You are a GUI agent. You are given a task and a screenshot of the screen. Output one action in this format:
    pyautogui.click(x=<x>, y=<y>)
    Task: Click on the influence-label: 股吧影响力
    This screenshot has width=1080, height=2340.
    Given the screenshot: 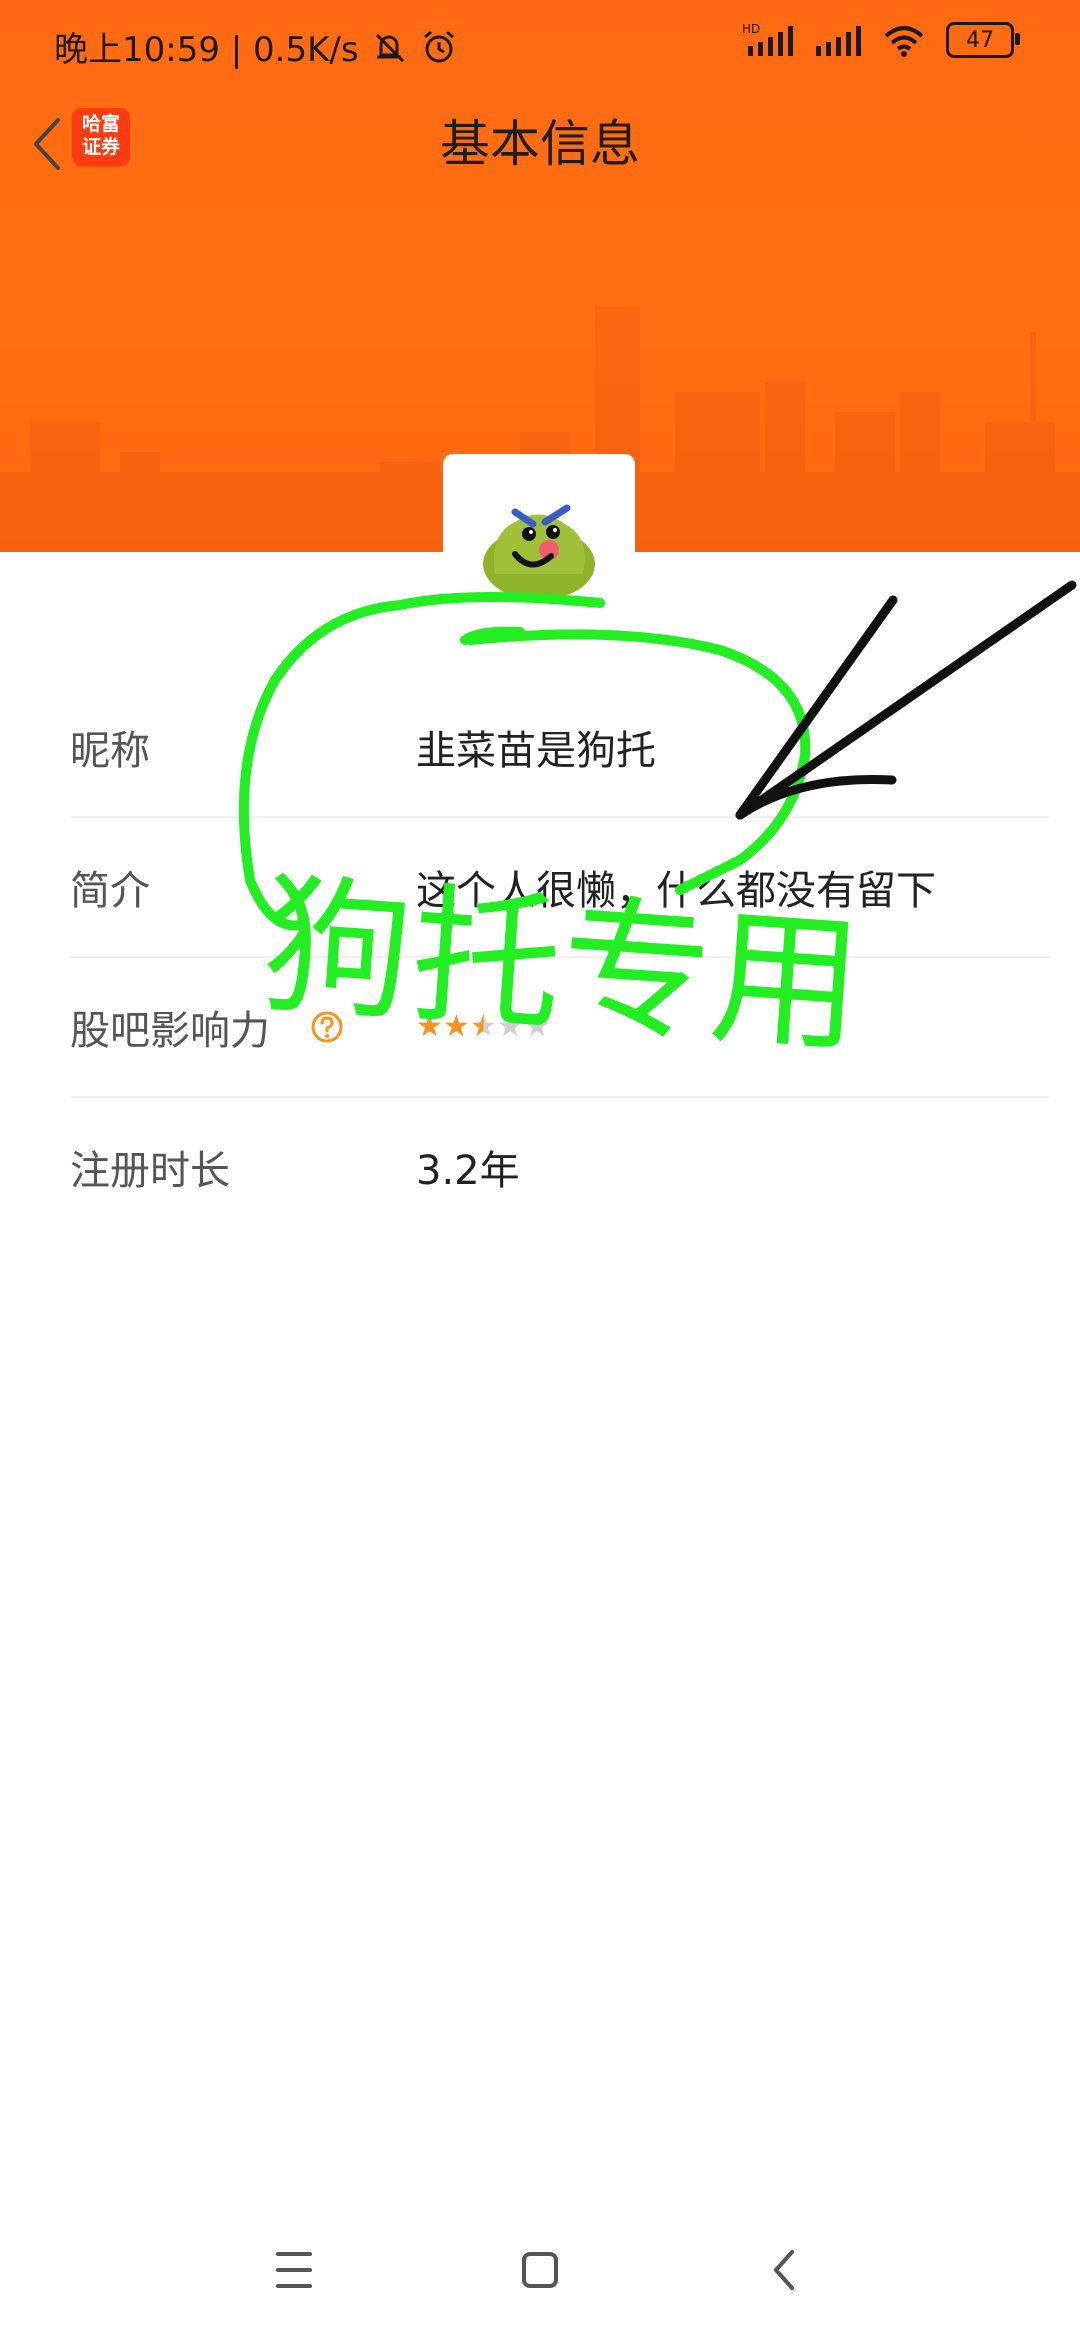 What is the action you would take?
    pyautogui.click(x=170, y=1031)
    